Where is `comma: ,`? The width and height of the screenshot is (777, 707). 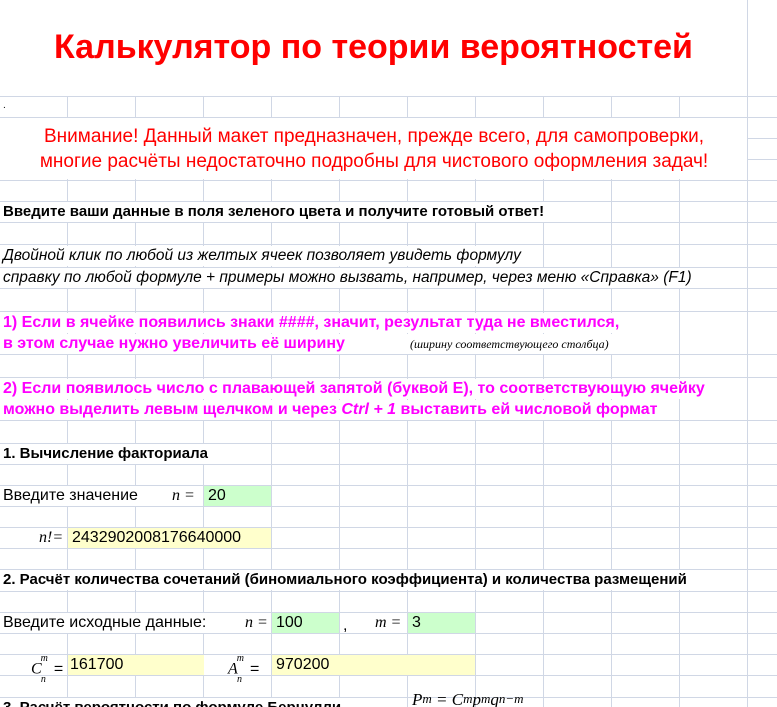
comma: , is located at coordinates (345, 625).